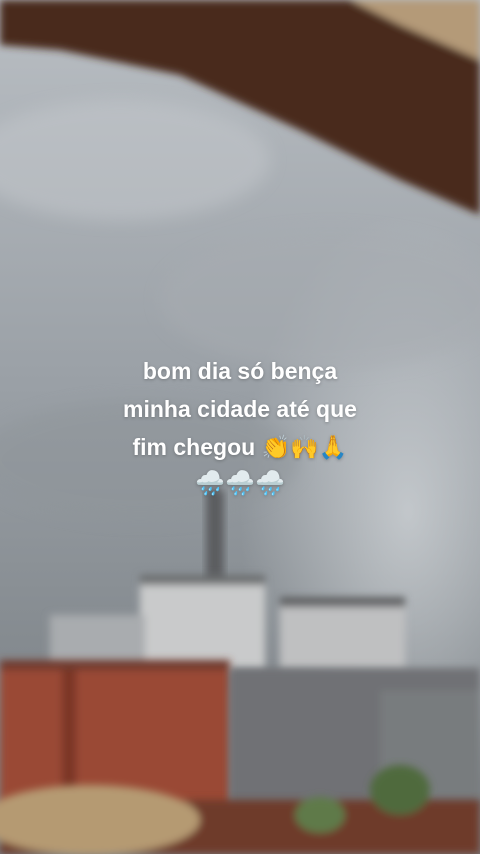 The image size is (480, 854). What do you see at coordinates (355, 738) in the screenshot?
I see `grey-wall` at bounding box center [355, 738].